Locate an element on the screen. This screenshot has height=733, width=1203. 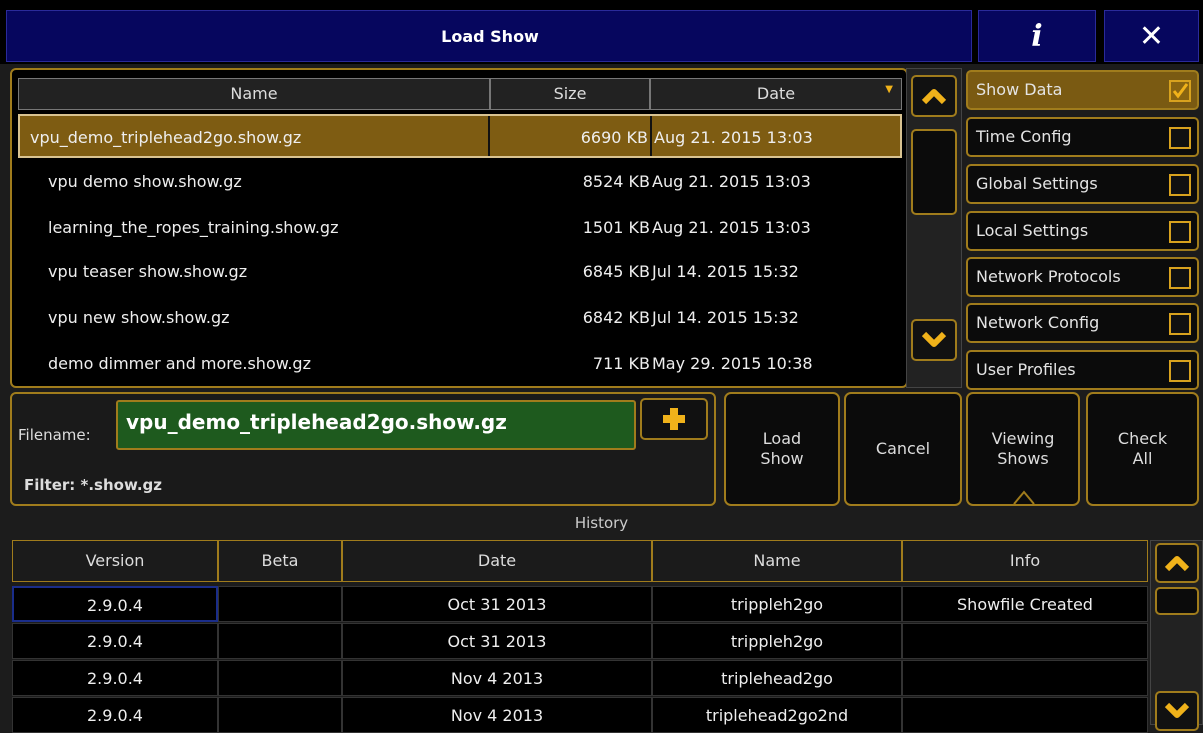
file-name: vpu_demo_triplehead2go.show.gz is located at coordinates (166, 137).